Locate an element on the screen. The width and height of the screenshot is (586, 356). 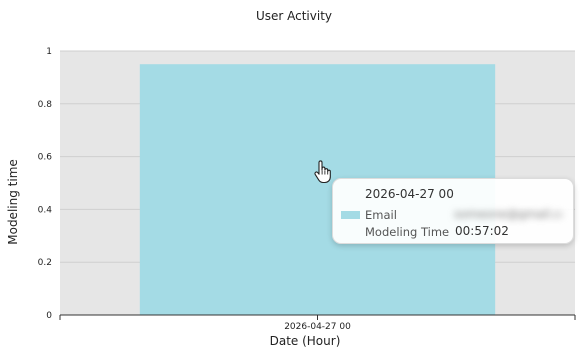
y-axis-label: Modeling time is located at coordinates (13, 202).